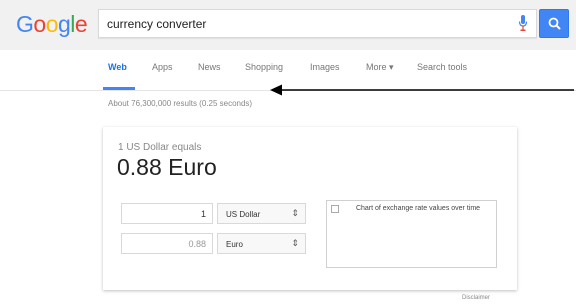 Image resolution: width=576 pixels, height=305 pixels. What do you see at coordinates (180, 103) in the screenshot?
I see `results-count: About 76,300,000 results (0.25 seconds)` at bounding box center [180, 103].